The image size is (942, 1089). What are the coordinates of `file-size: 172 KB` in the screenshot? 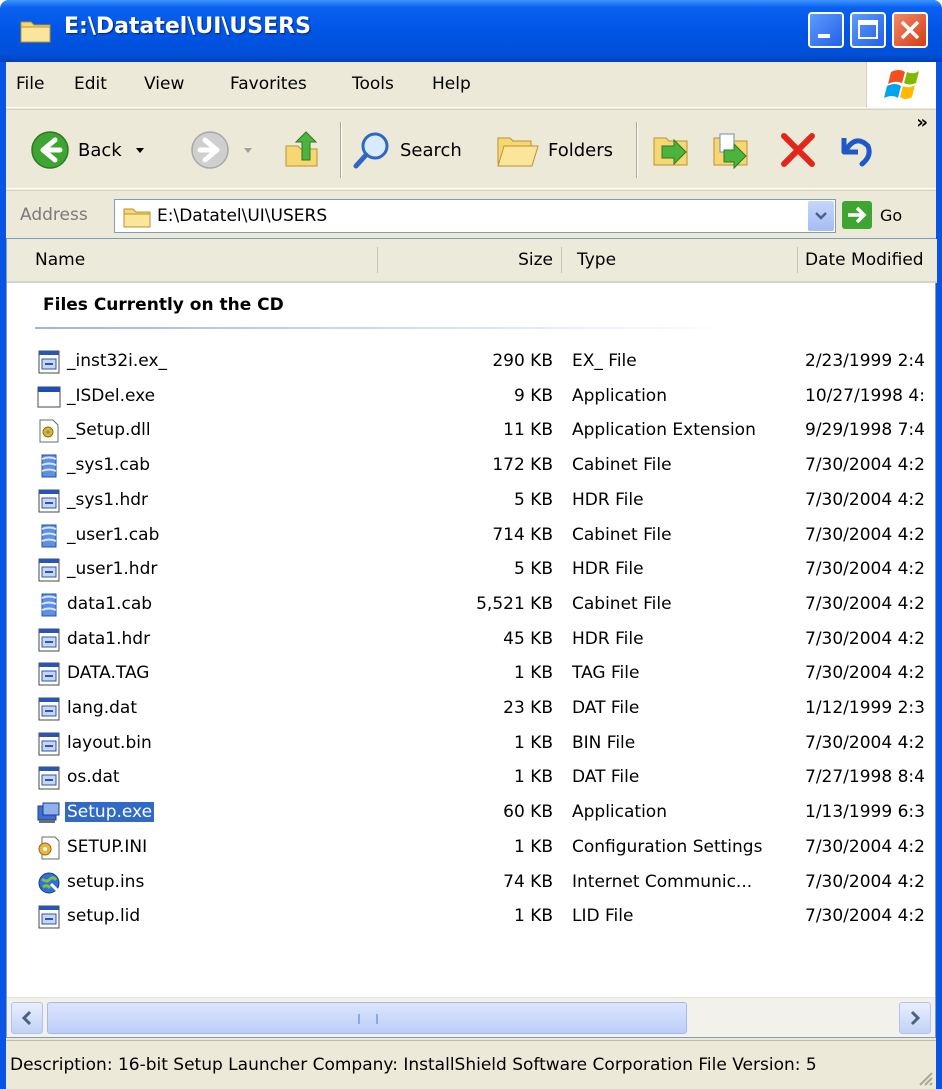 It's located at (522, 465).